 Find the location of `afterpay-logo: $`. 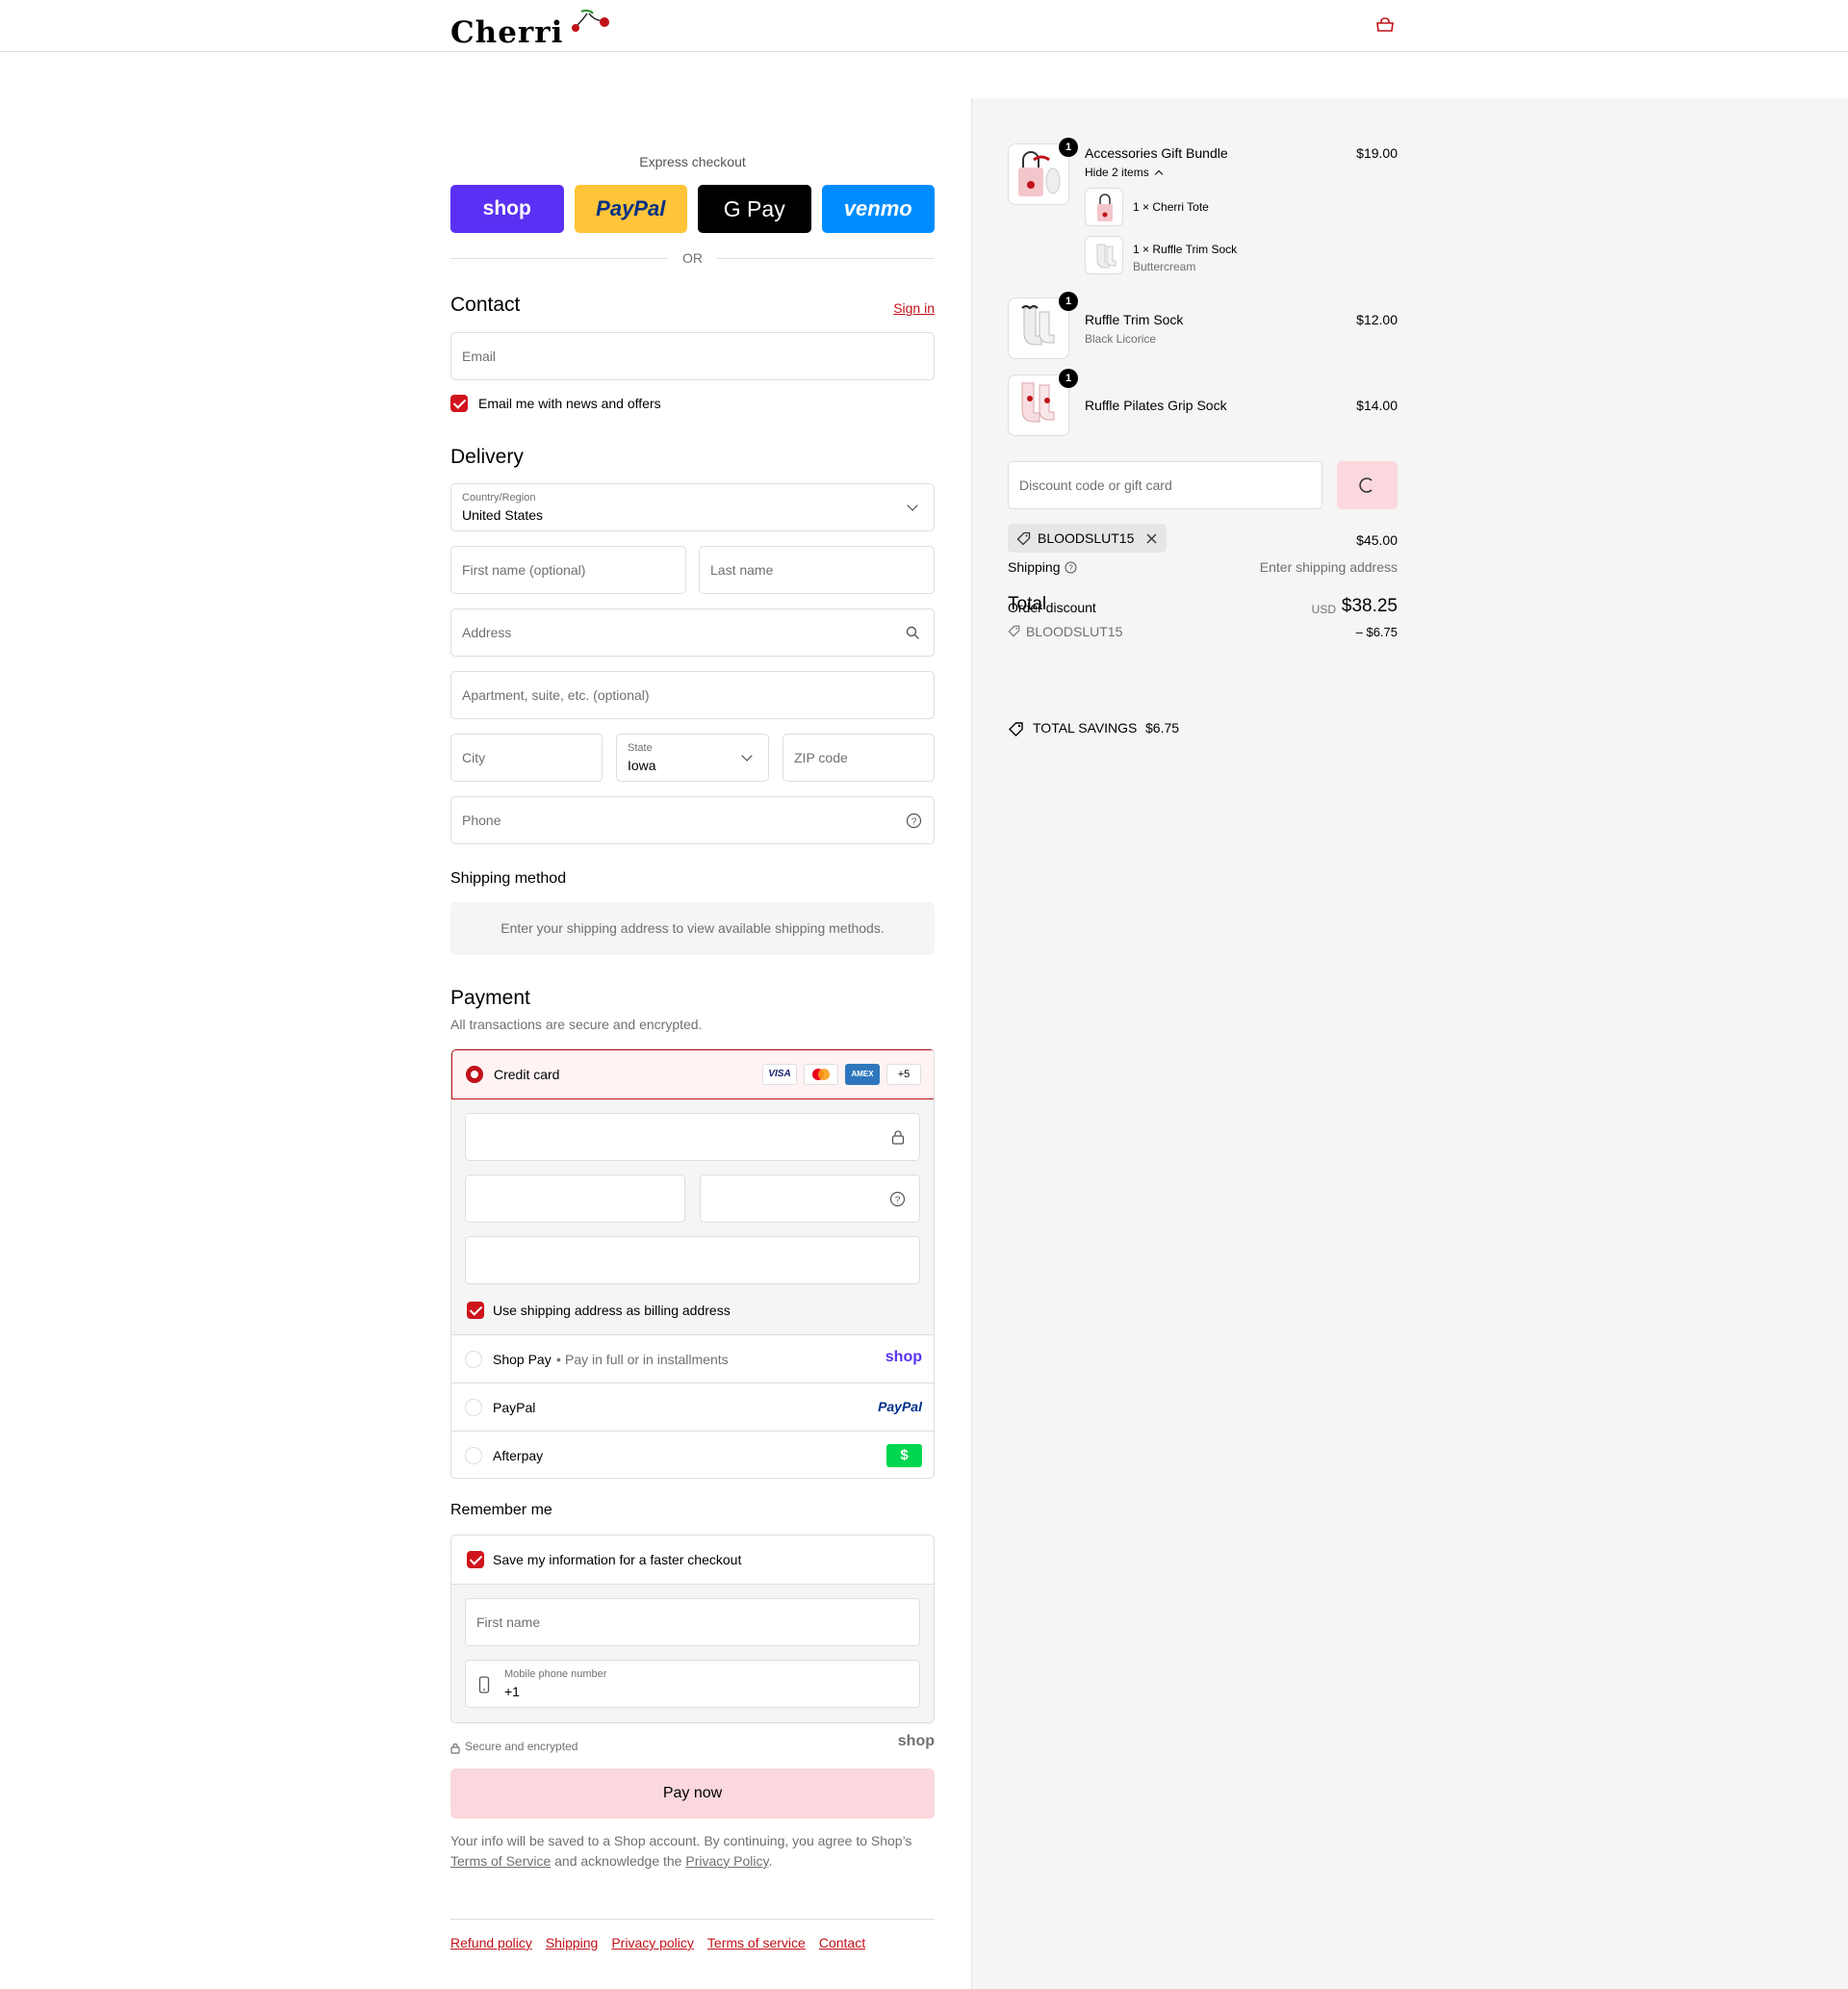

afterpay-logo: $ is located at coordinates (904, 1455).